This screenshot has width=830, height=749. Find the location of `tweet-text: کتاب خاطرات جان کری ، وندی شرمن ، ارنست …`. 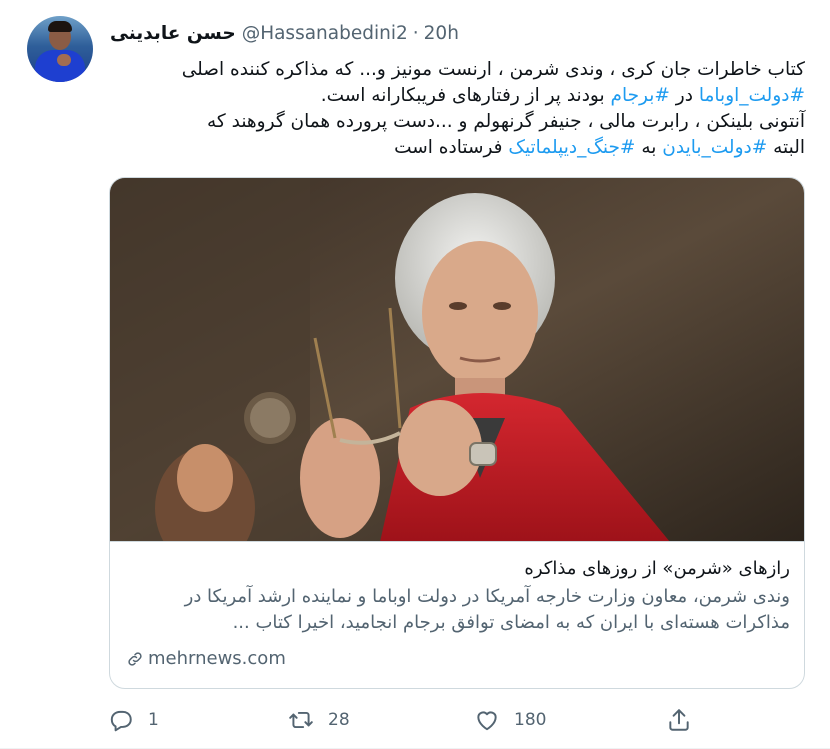

tweet-text: کتاب خاطرات جان کری ، وندی شرمن ، ارنست … is located at coordinates (457, 109).